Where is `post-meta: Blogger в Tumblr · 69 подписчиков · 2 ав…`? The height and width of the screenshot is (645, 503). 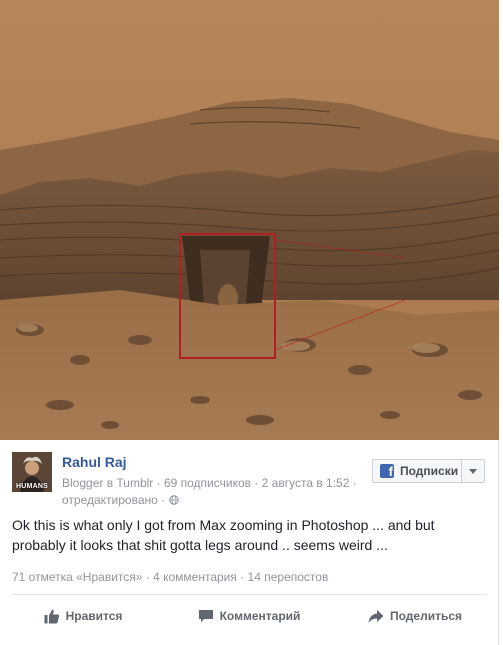
post-meta: Blogger в Tumblr · 69 подписчиков · 2 ав… is located at coordinates (217, 492).